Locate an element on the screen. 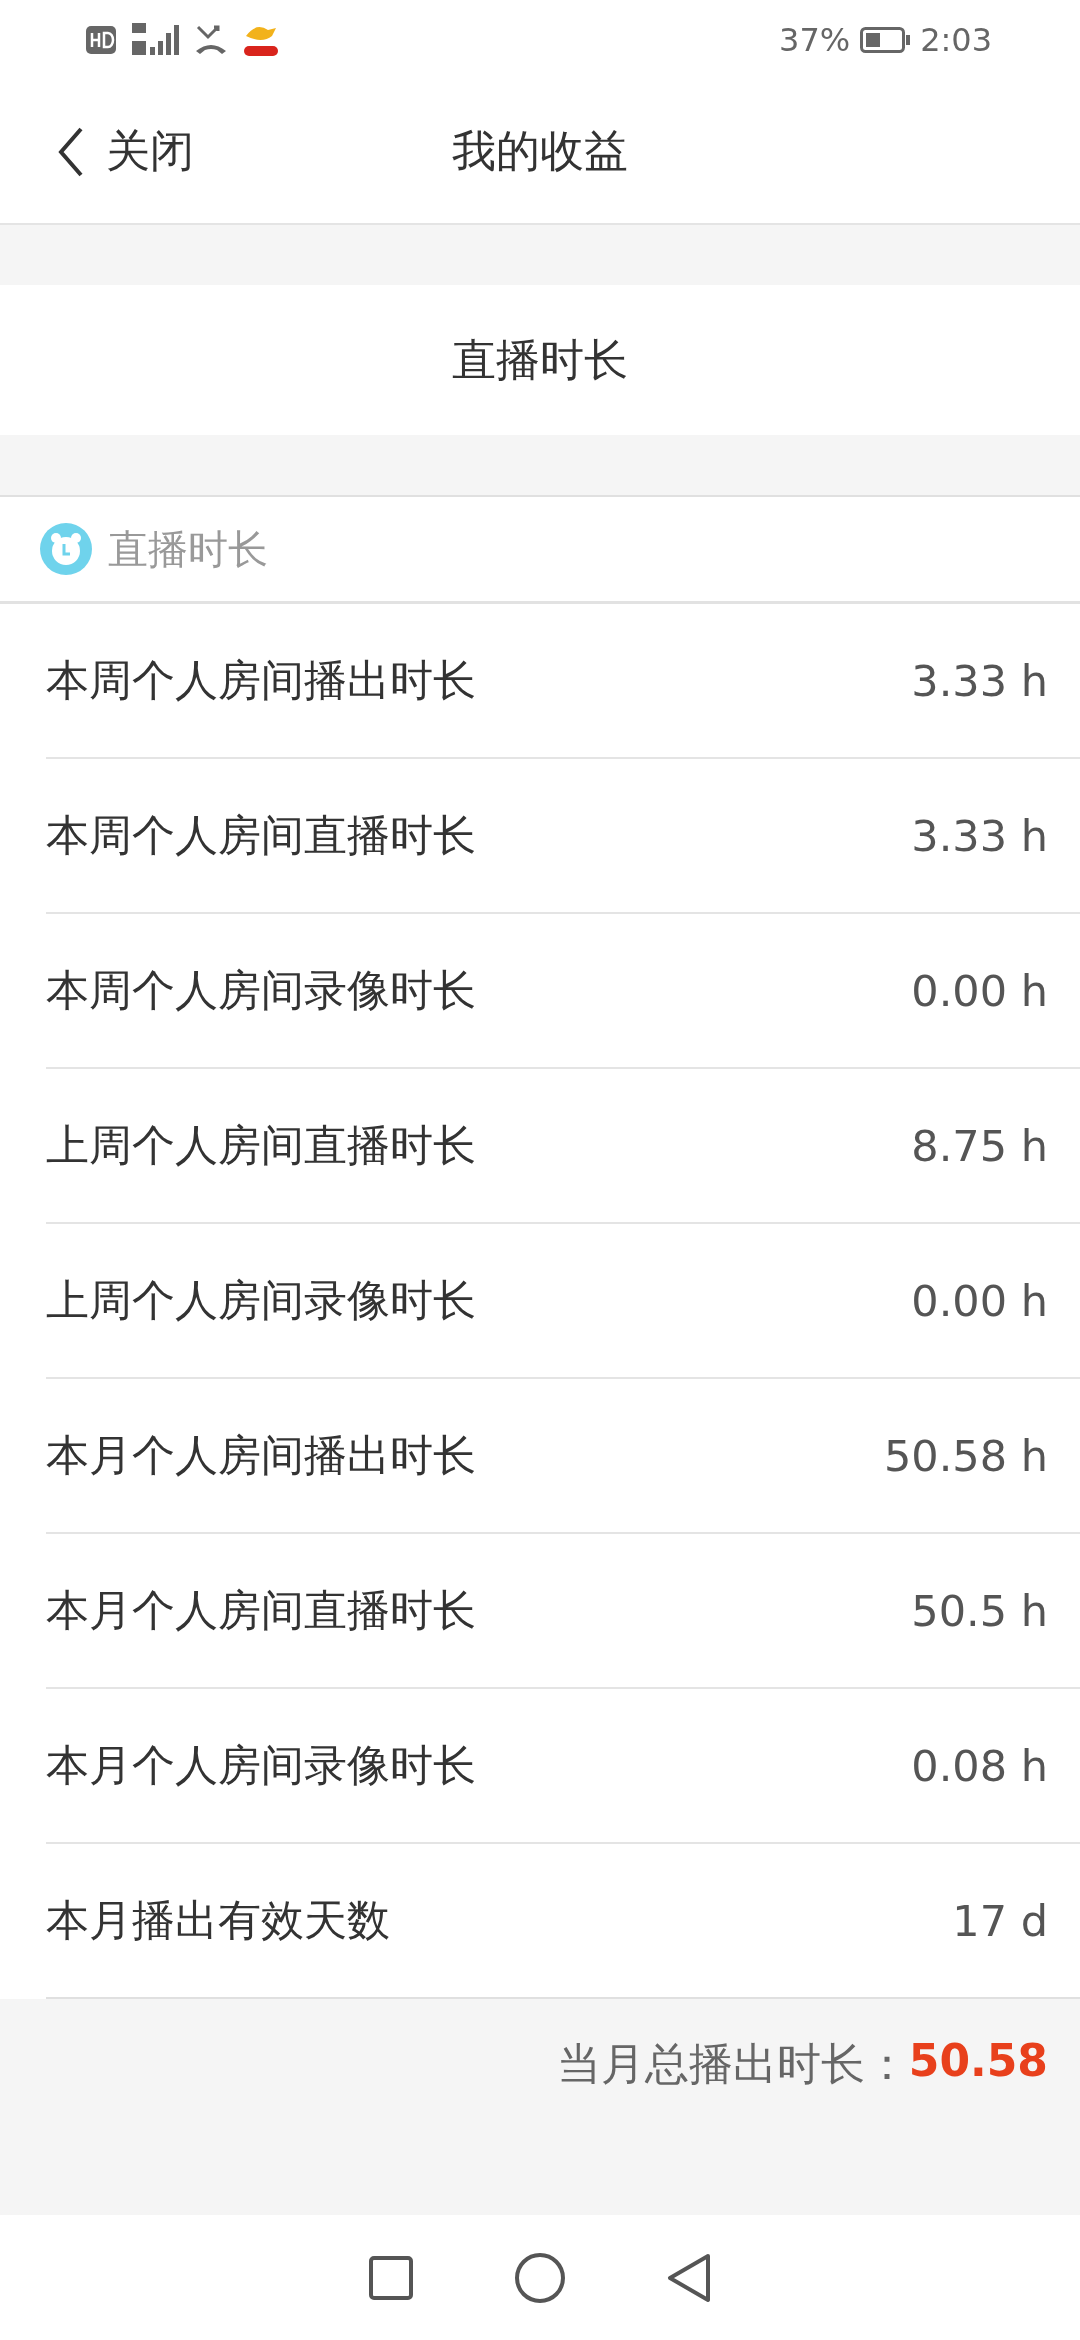  total-label: 当月总播出时长： is located at coordinates (732, 2064).